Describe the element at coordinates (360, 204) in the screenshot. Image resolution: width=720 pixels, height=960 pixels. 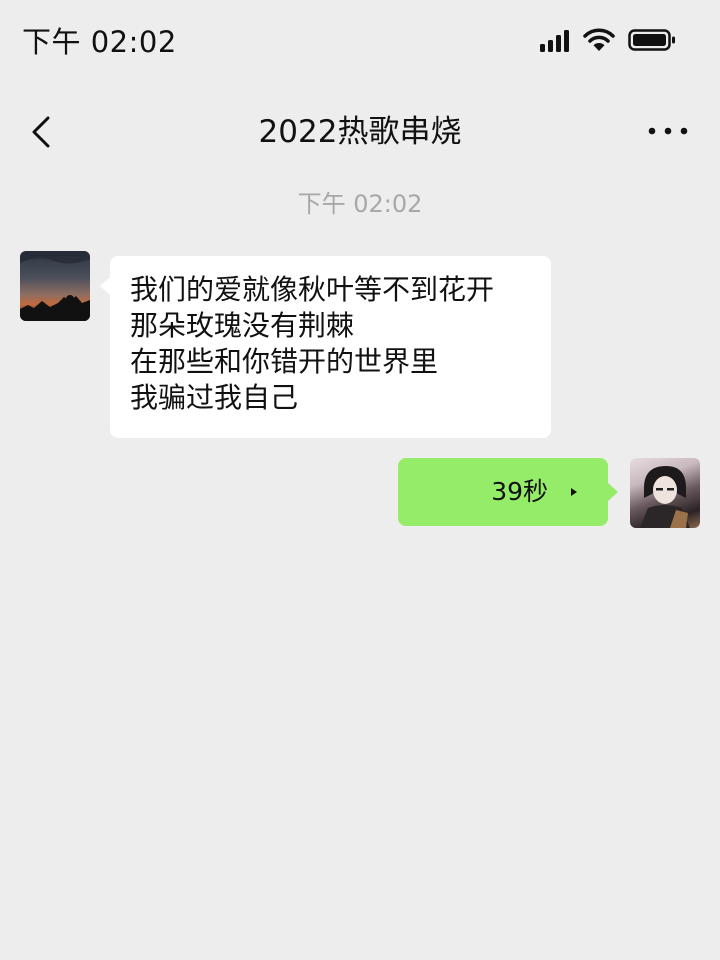
I see `message-timestamp: 下午 02:02` at that location.